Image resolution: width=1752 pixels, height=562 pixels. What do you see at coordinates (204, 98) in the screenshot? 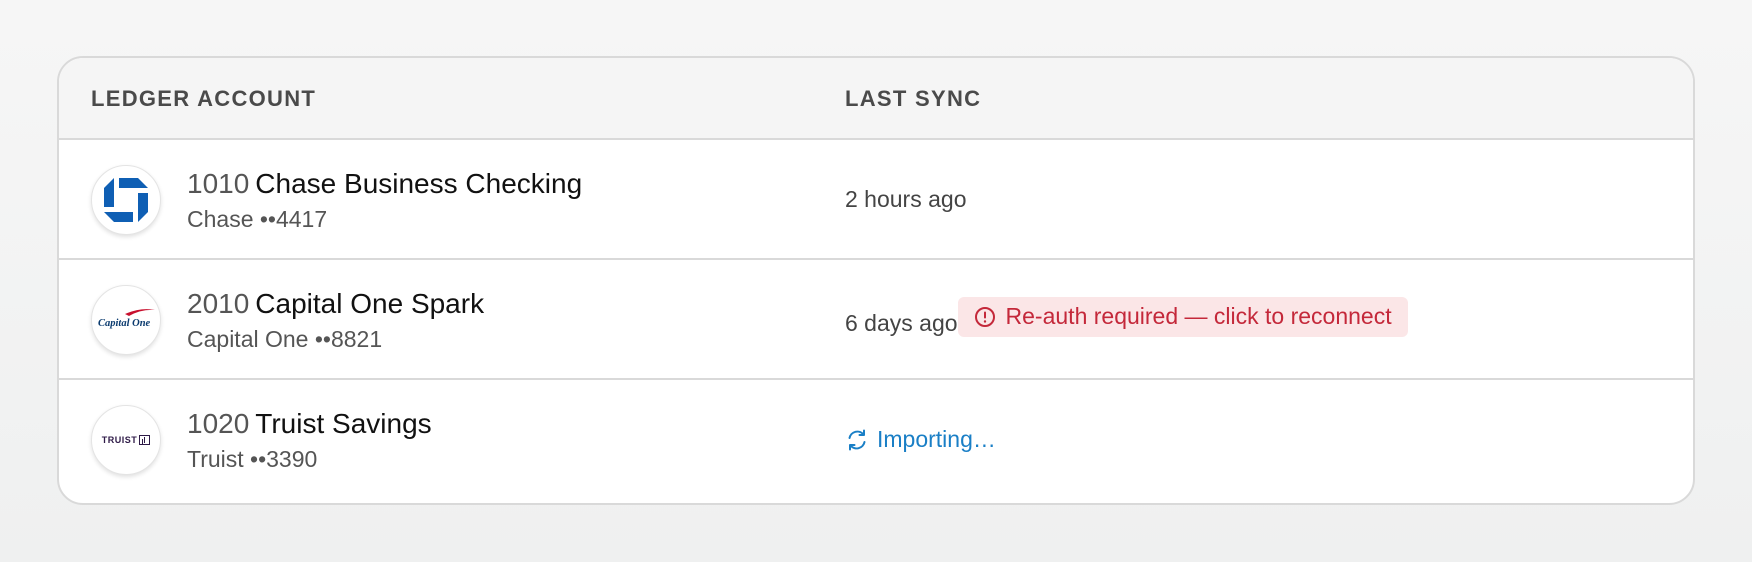
I see `column-header-ledger-account: LEDGER ACCOUNT` at bounding box center [204, 98].